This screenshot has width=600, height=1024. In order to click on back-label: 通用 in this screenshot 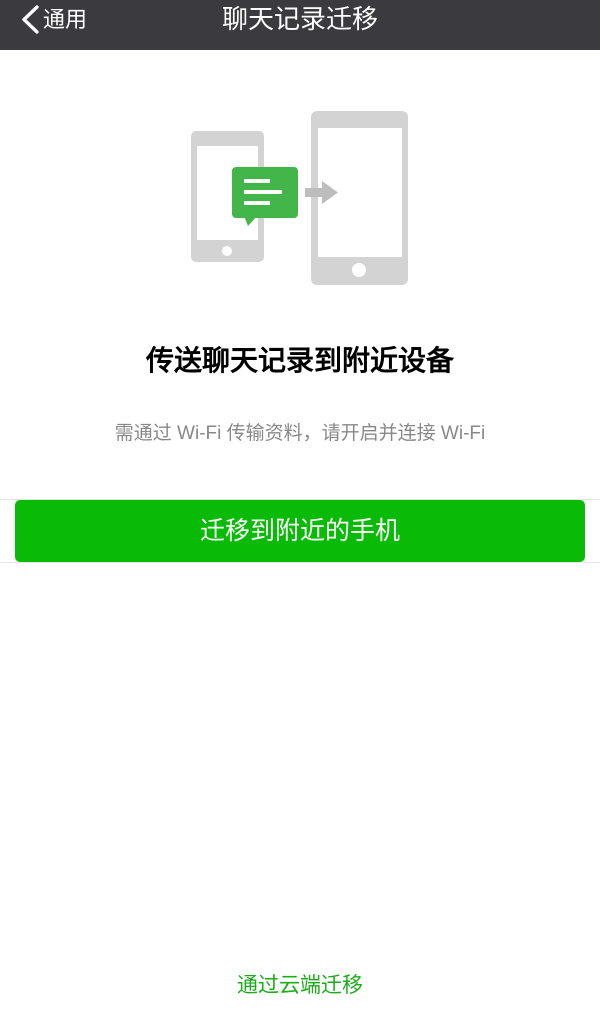, I will do `click(65, 19)`.